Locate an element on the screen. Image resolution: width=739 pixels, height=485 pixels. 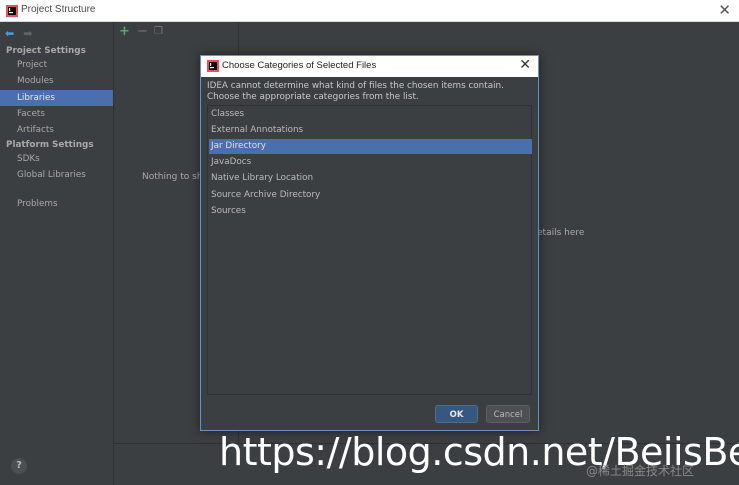
window-title: Project Structure is located at coordinates (58, 9).